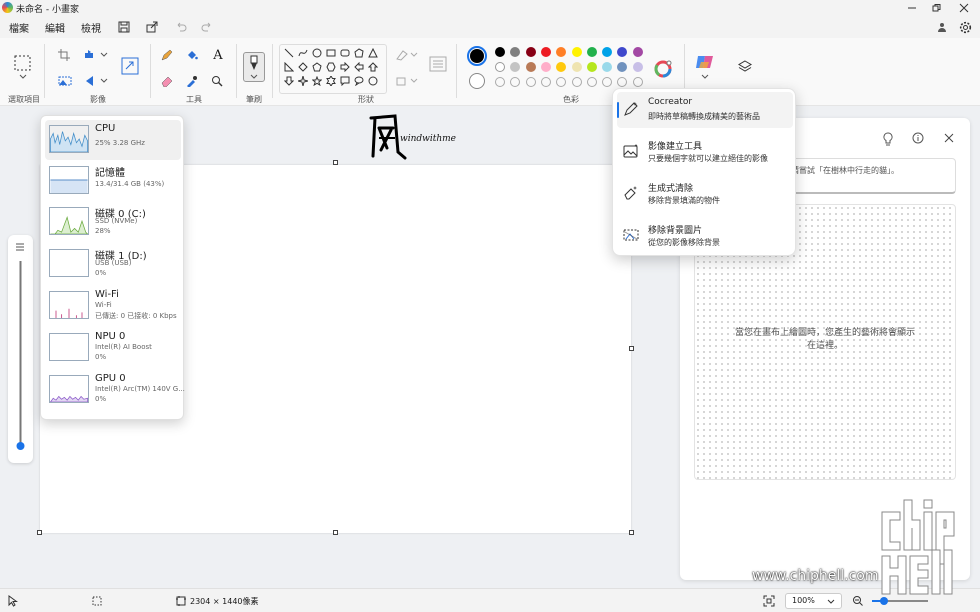 The height and width of the screenshot is (612, 980). Describe the element at coordinates (303, 53) in the screenshot. I see `shape-curve-button` at that location.